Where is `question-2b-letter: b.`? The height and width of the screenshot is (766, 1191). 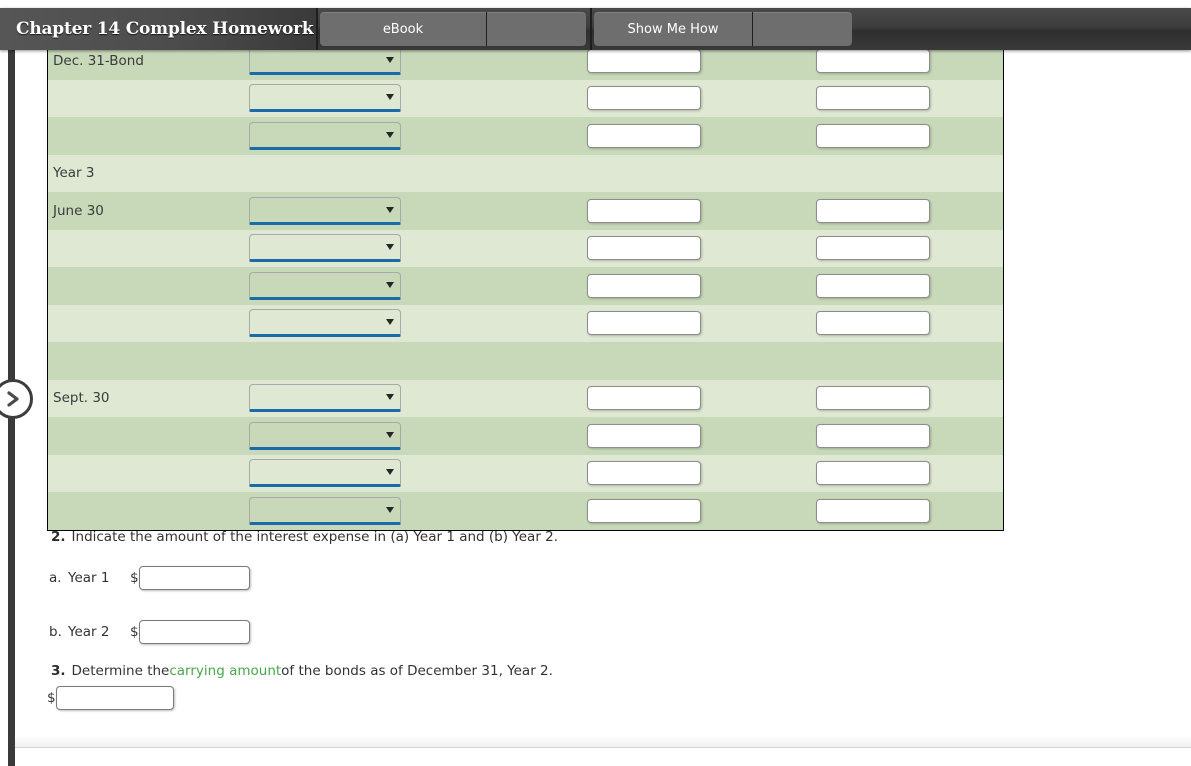
question-2b-letter: b. is located at coordinates (55, 632).